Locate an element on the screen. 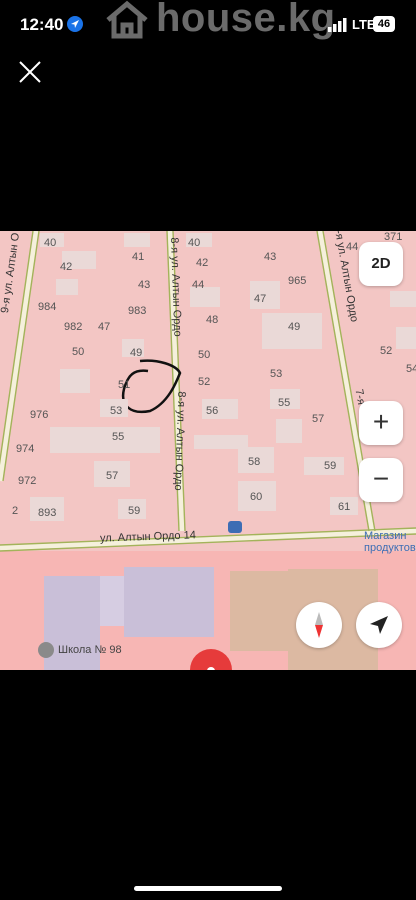 This screenshot has height=900, width=416. house-number: 60 is located at coordinates (256, 497).